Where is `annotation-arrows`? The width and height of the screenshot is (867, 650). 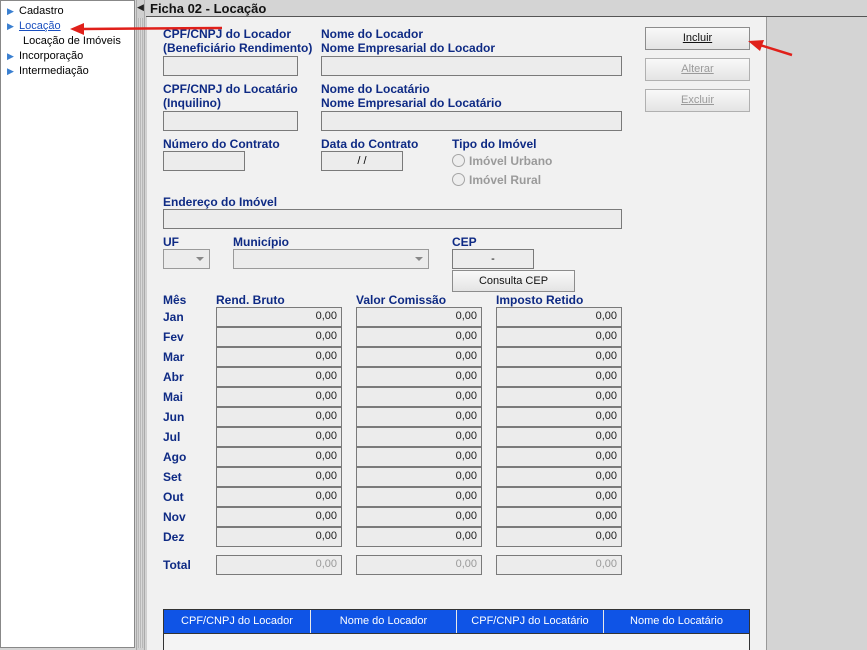
annotation-arrows is located at coordinates (431, 40).